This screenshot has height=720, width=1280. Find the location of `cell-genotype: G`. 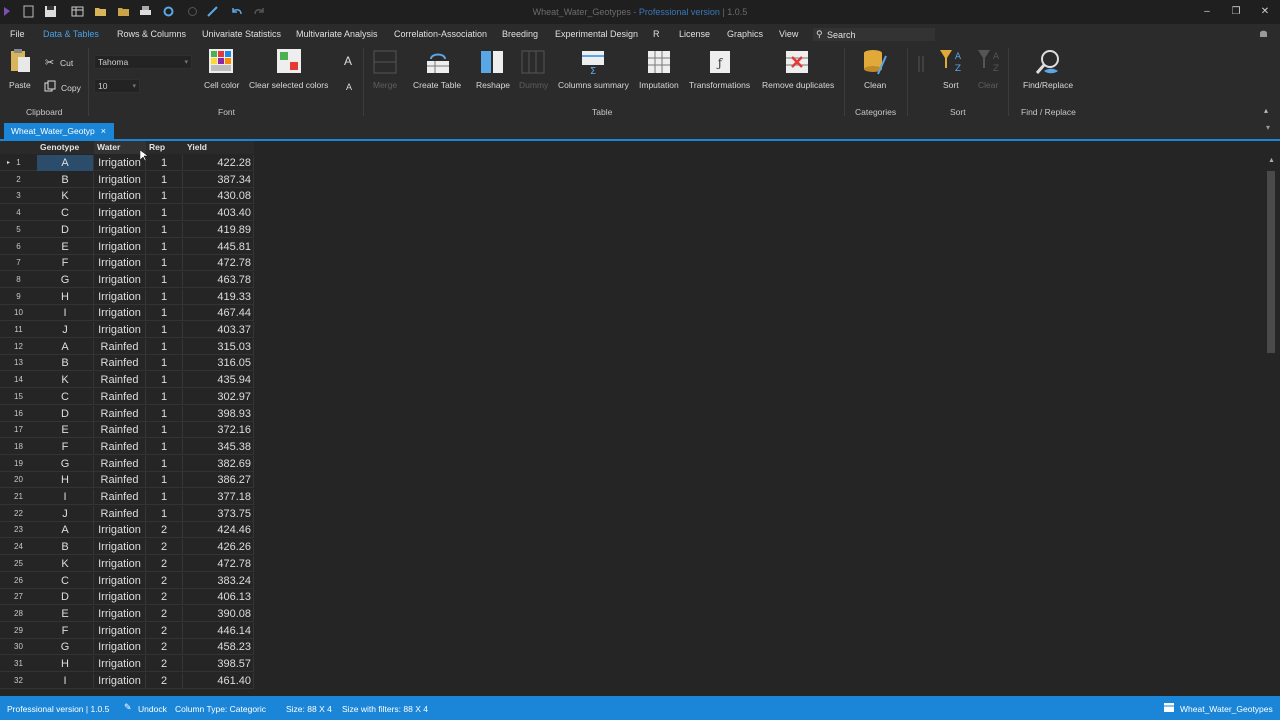

cell-genotype: G is located at coordinates (65, 279).